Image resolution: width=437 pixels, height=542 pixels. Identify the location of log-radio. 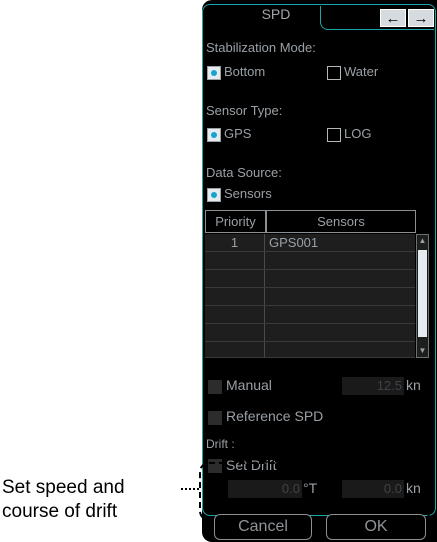
(334, 135).